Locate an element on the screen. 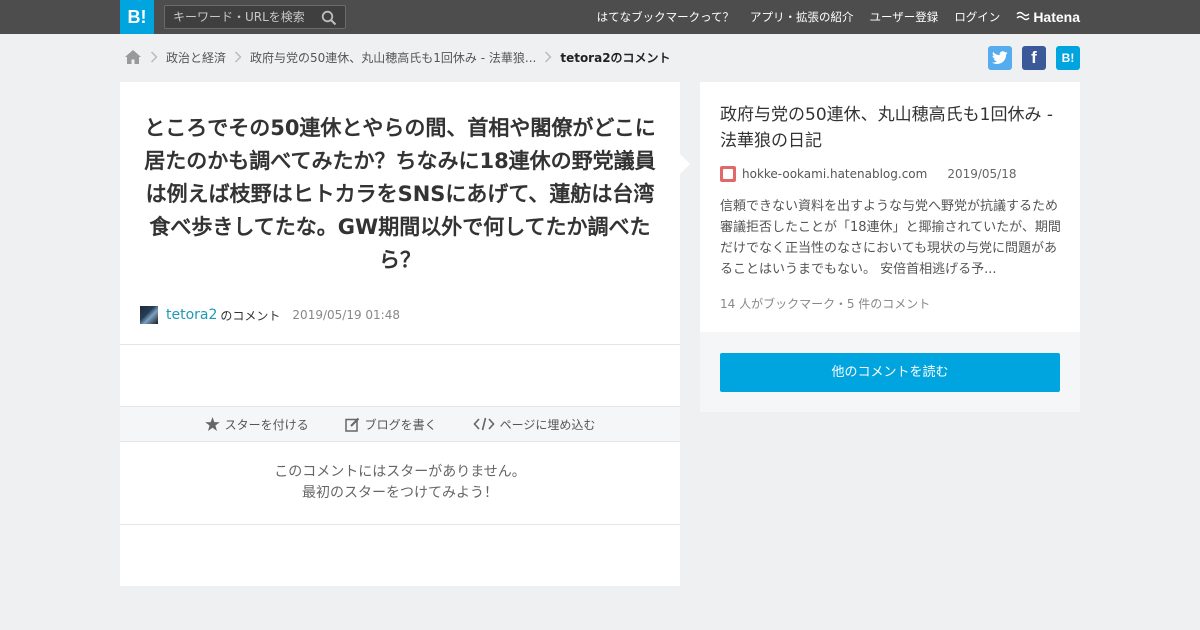  username-suffix: のコメント is located at coordinates (250, 315).